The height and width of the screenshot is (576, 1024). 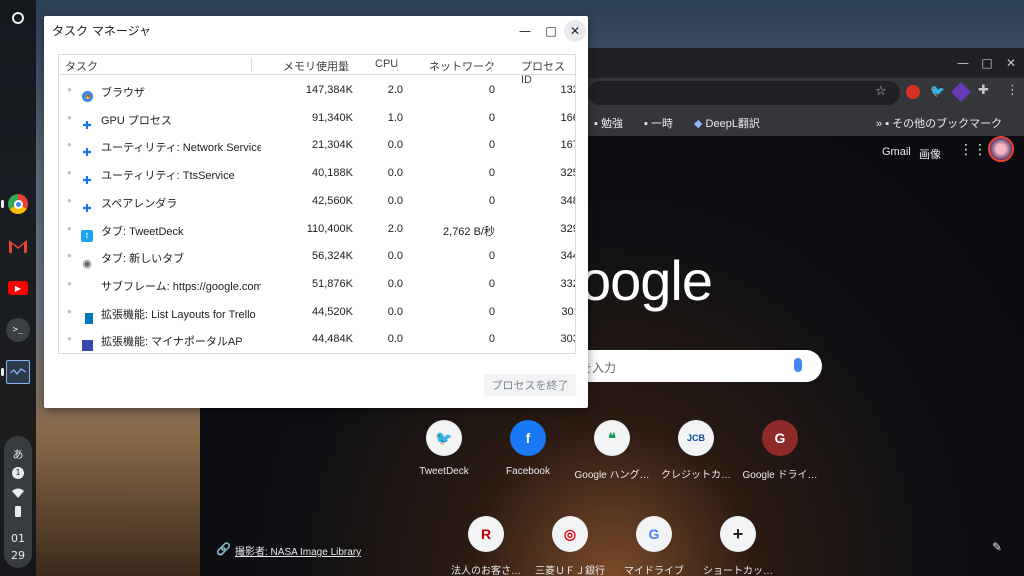 What do you see at coordinates (87, 283) in the screenshot?
I see `blank-icon` at bounding box center [87, 283].